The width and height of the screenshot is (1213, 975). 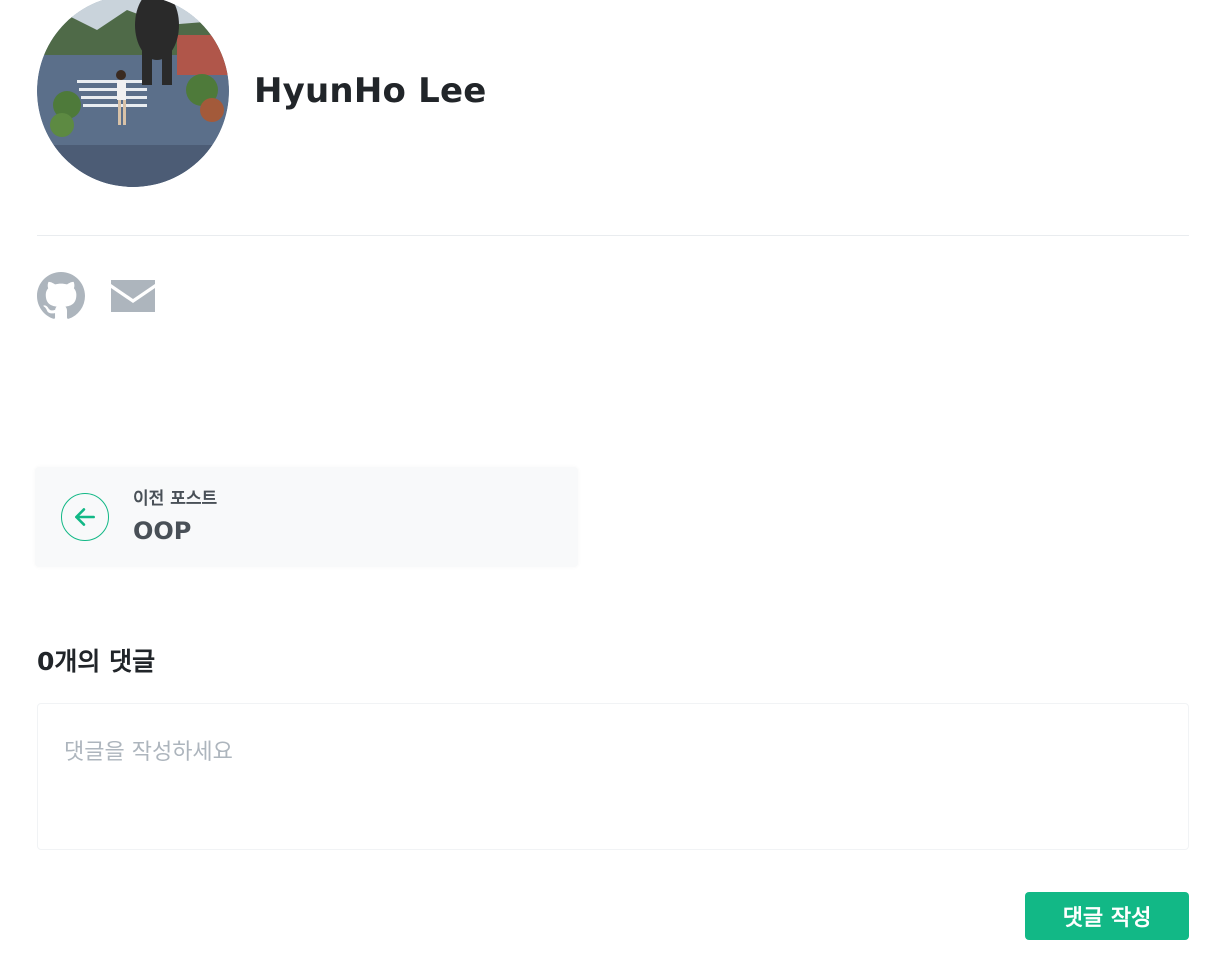 I want to click on prev-arrow-circle, so click(x=85, y=517).